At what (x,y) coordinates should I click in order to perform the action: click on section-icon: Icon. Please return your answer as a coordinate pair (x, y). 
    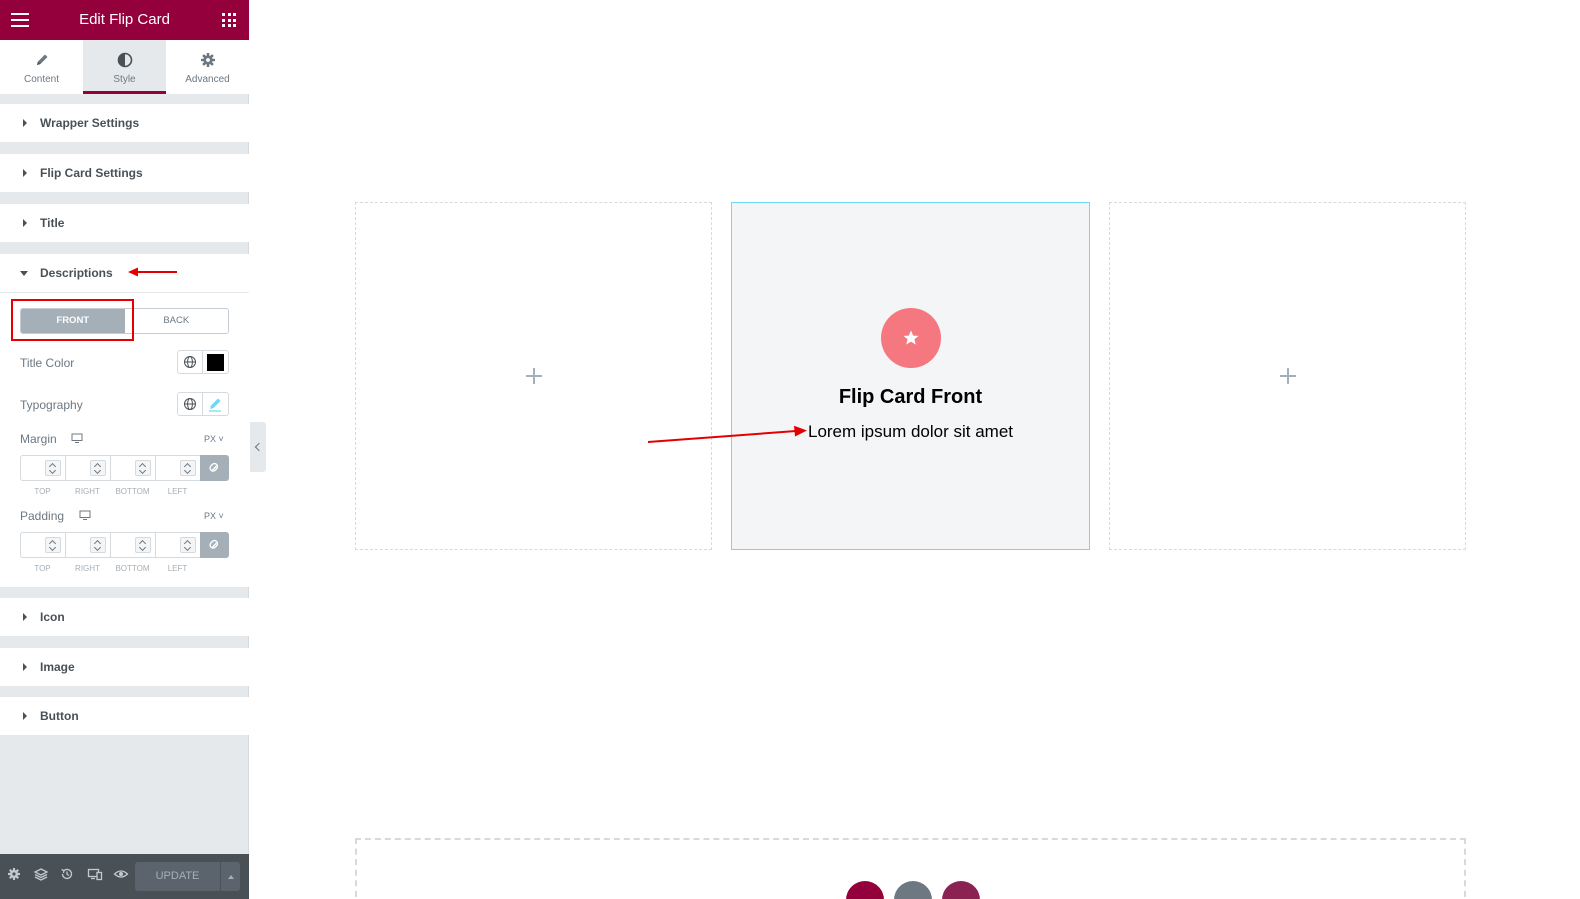
    Looking at the image, I should click on (124, 617).